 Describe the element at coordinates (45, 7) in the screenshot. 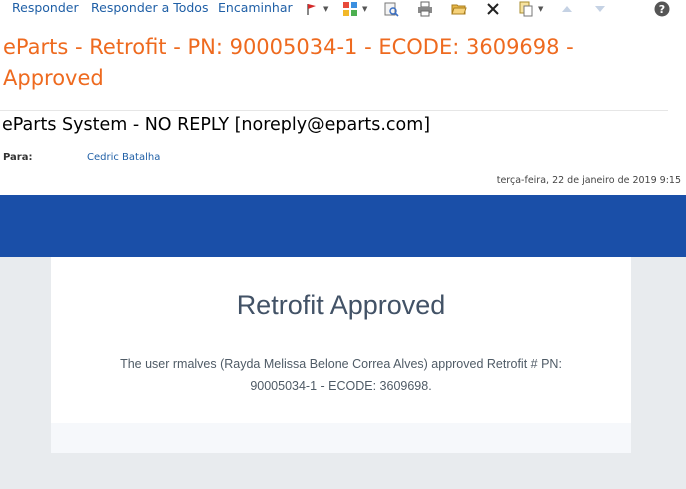

I see `reply-button: Responder` at that location.